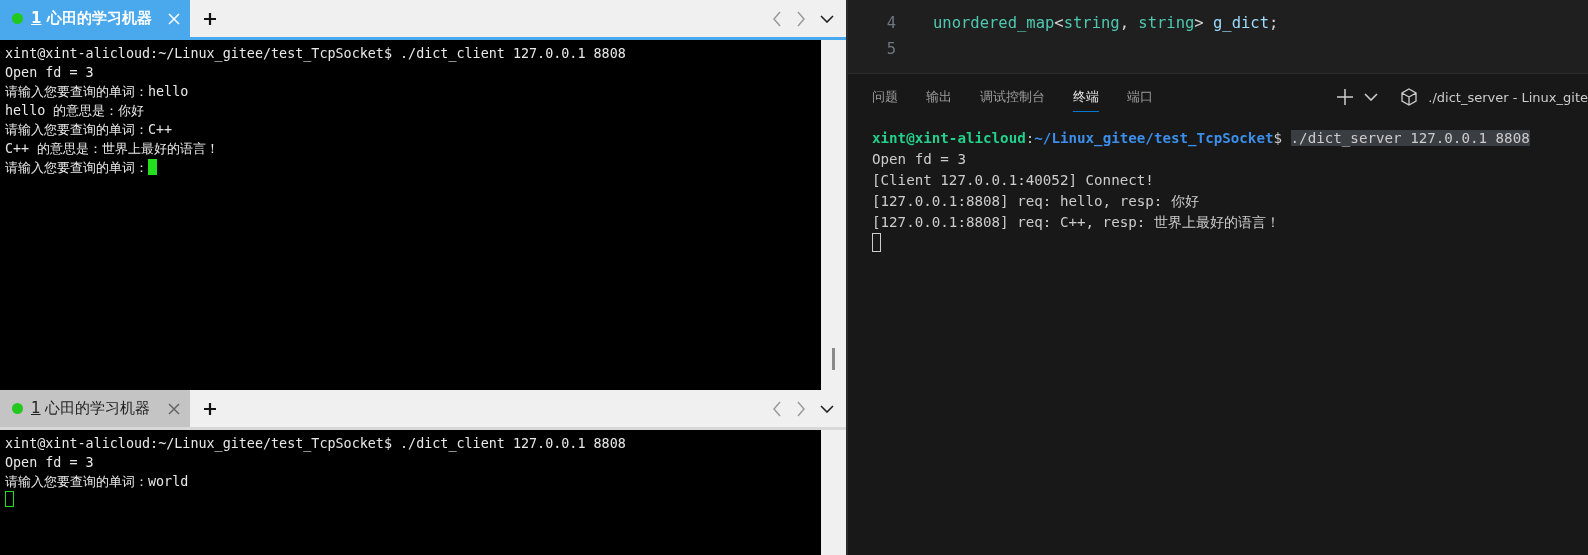 The width and height of the screenshot is (1588, 555). Describe the element at coordinates (75, 111) in the screenshot. I see `terminal-line: hello 的意思是：你好` at that location.